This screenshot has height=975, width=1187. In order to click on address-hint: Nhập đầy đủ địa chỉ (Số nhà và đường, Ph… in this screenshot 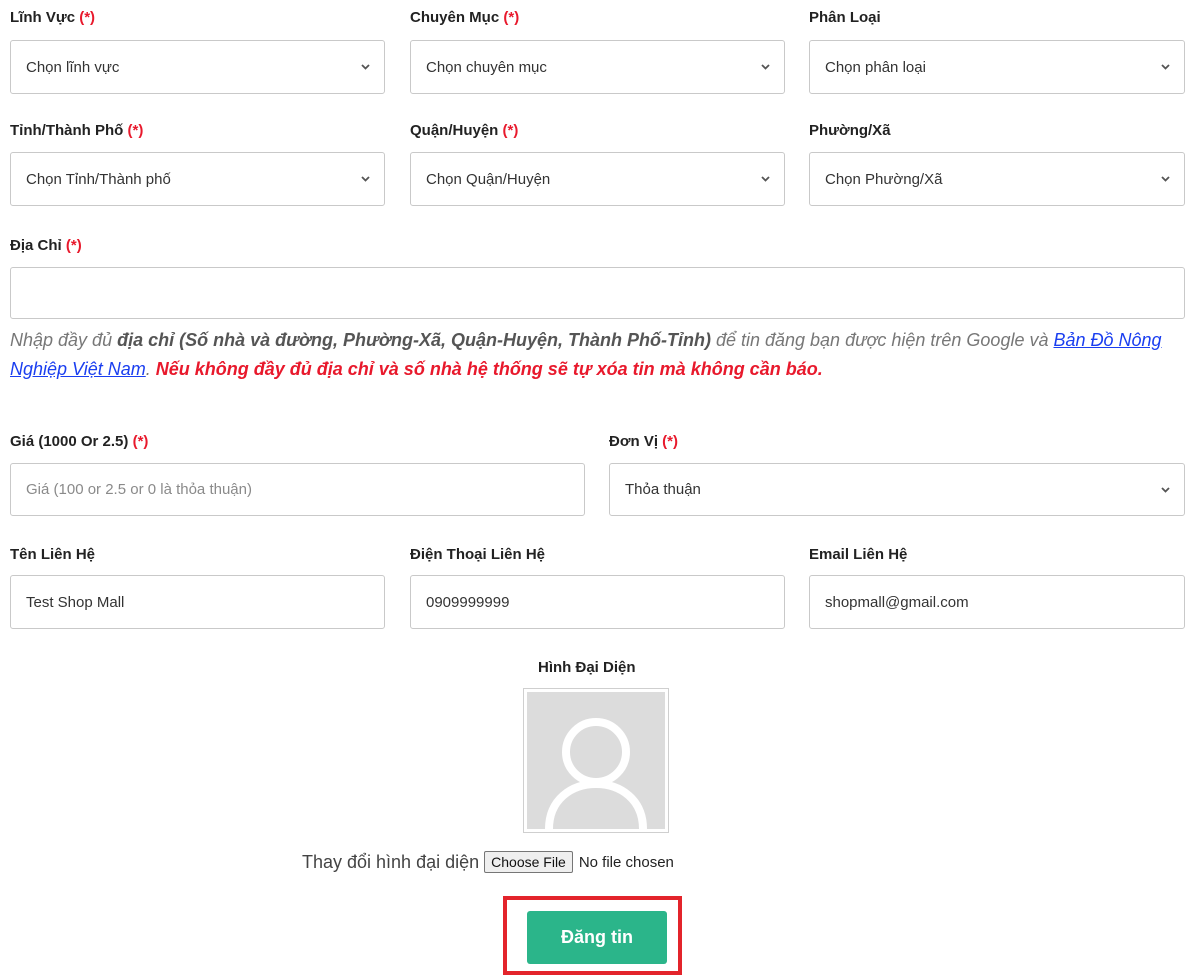, I will do `click(586, 354)`.